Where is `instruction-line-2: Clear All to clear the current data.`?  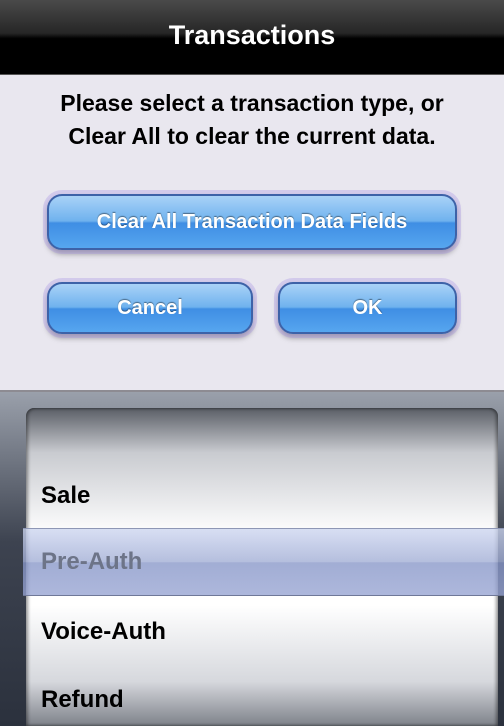 instruction-line-2: Clear All to clear the current data. is located at coordinates (252, 136).